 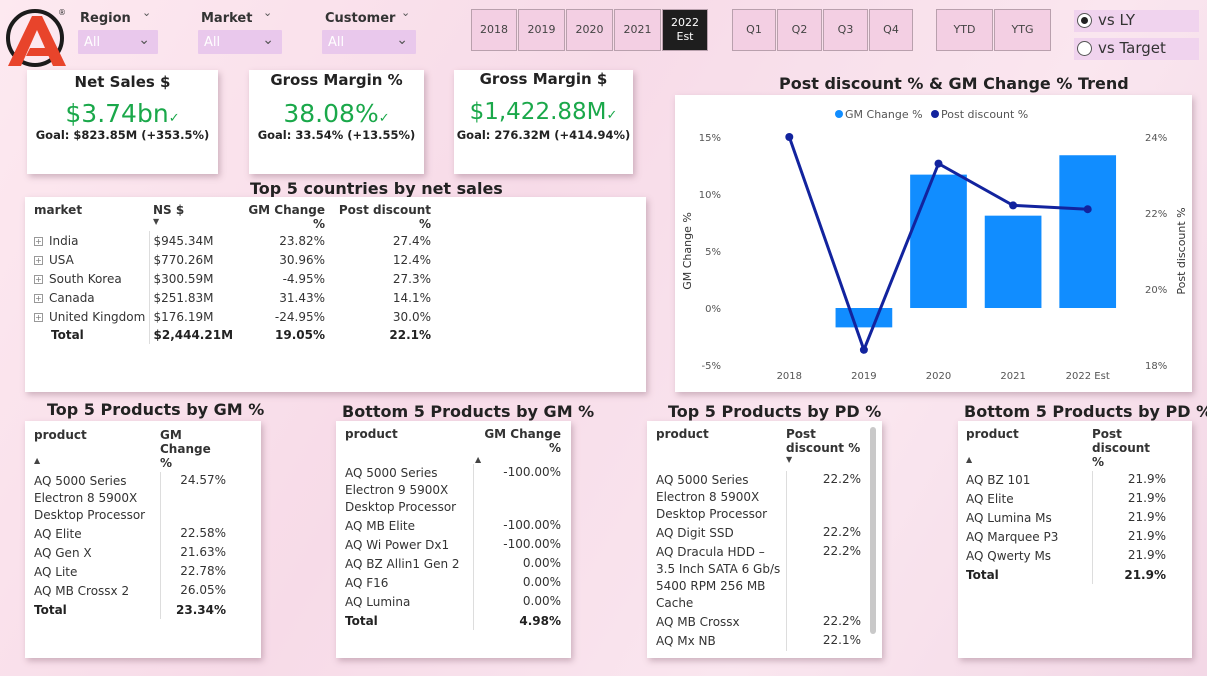 I want to click on table-row: AQ Elite 21.9%, so click(x=1066, y=499).